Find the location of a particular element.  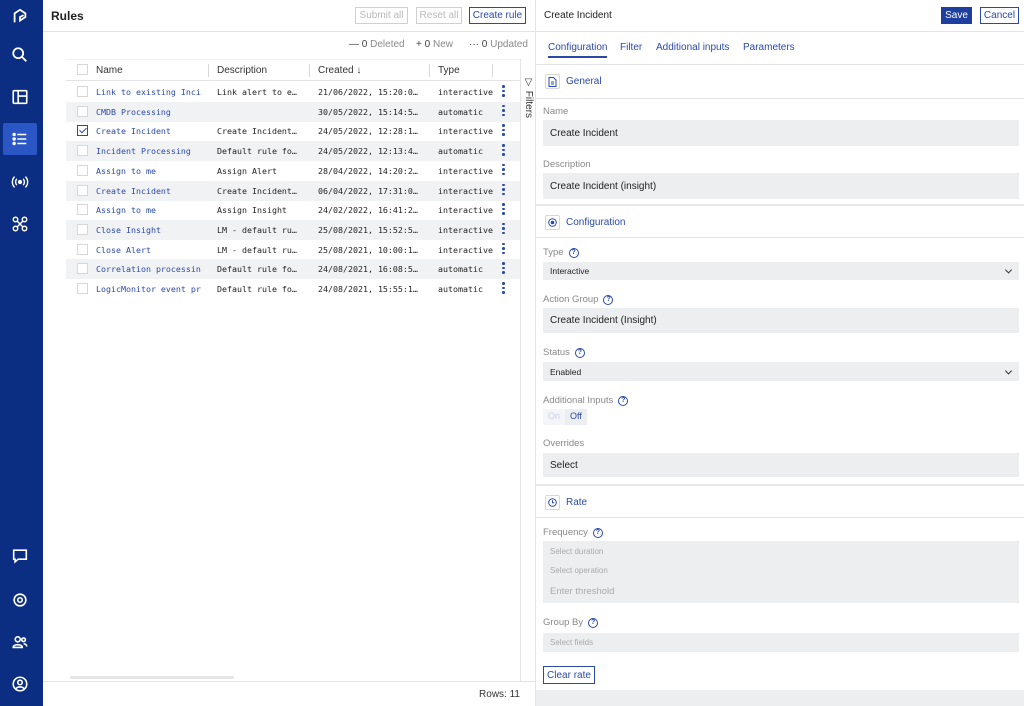

configuration-section-header: Configuration is located at coordinates (780, 221).